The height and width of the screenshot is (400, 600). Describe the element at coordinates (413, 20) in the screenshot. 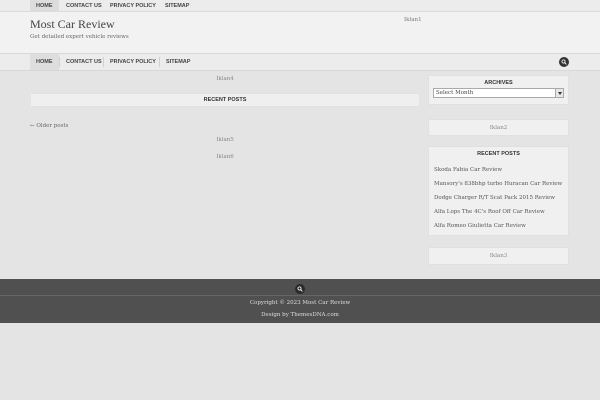

I see `header-ad: Iklan1` at that location.